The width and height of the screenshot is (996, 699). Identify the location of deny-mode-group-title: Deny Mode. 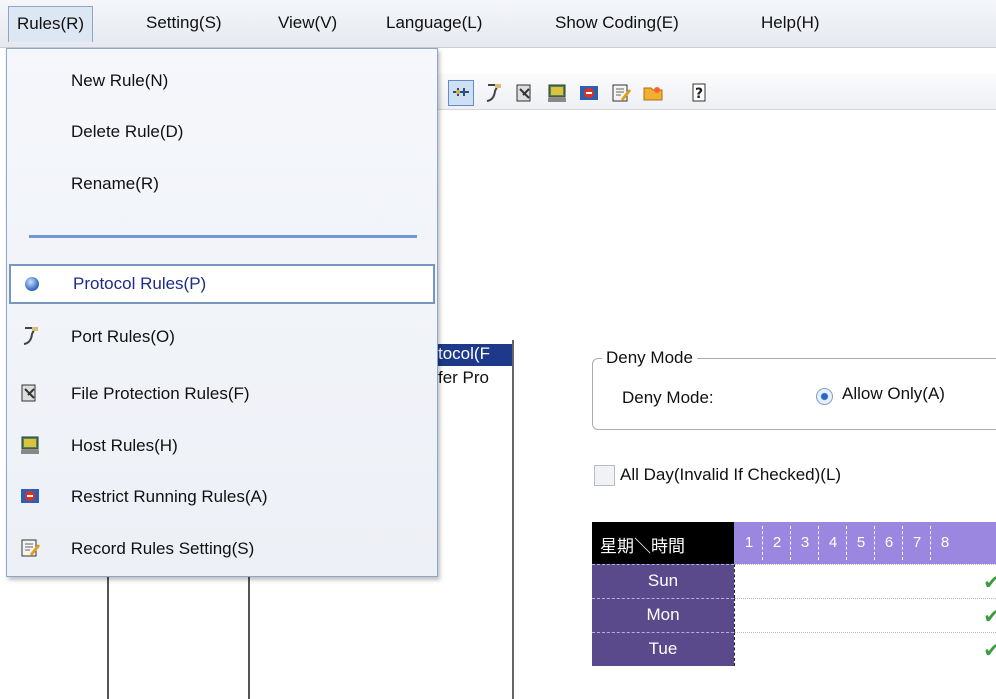
(649, 358).